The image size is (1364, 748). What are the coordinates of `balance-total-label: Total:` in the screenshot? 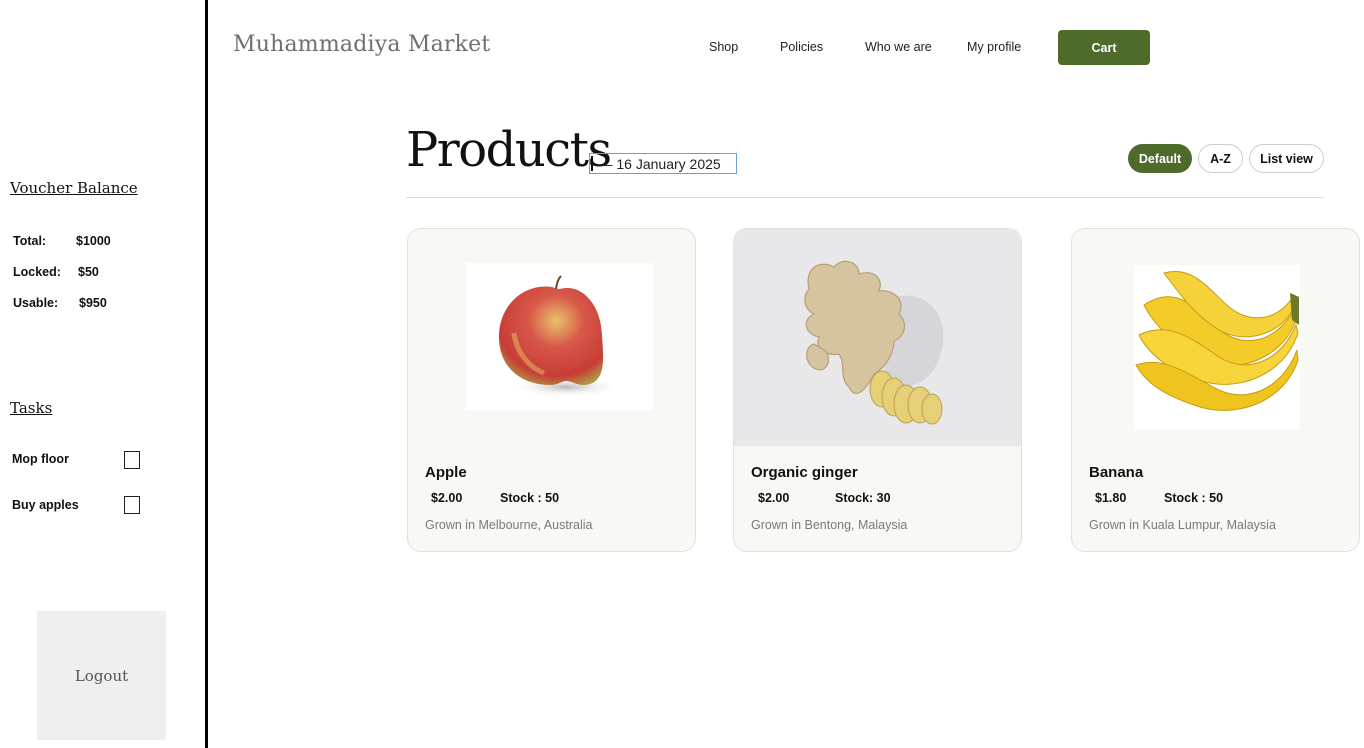 It's located at (30, 241).